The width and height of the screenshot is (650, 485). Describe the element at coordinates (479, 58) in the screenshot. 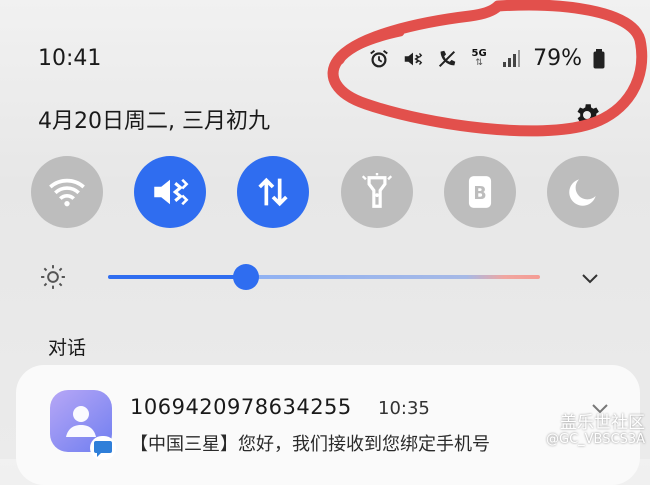

I see `5g-icon: 5G ⇅` at that location.